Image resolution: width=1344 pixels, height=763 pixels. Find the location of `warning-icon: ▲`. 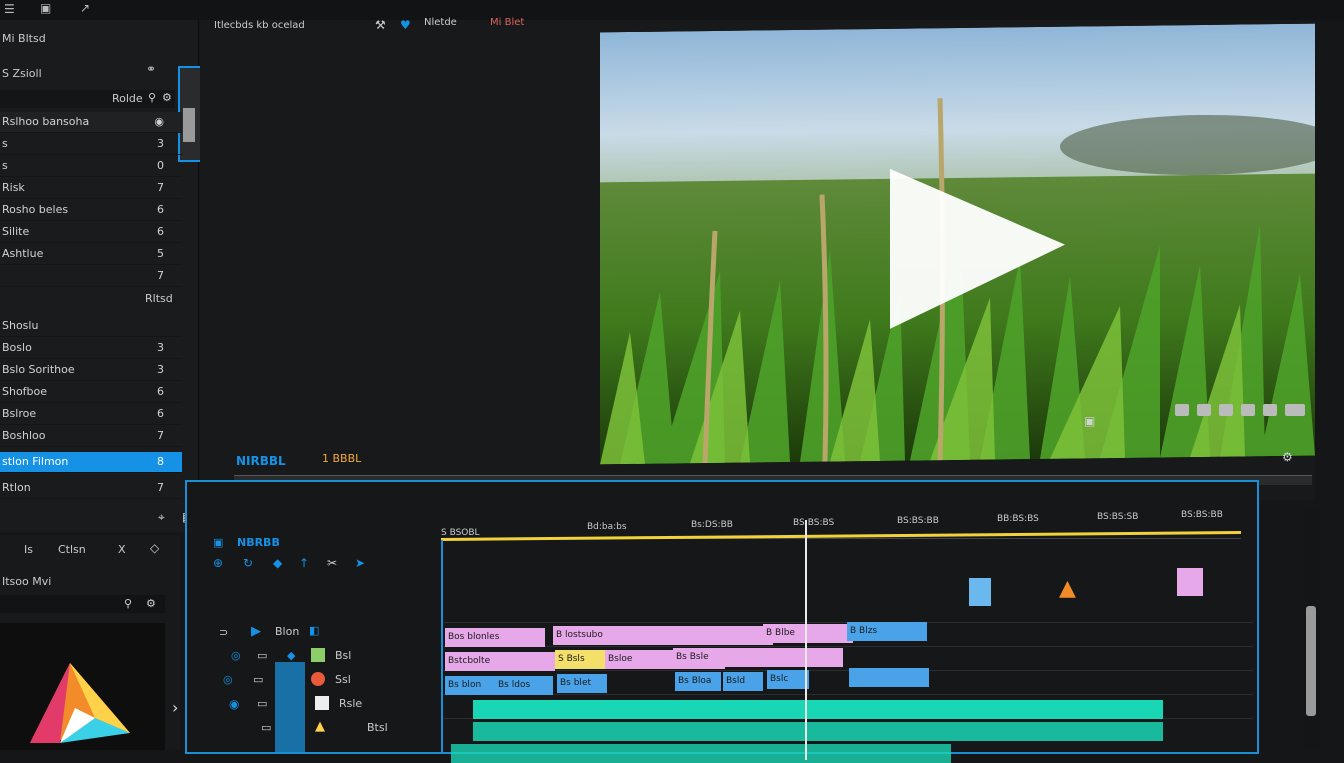

warning-icon: ▲ is located at coordinates (320, 726).